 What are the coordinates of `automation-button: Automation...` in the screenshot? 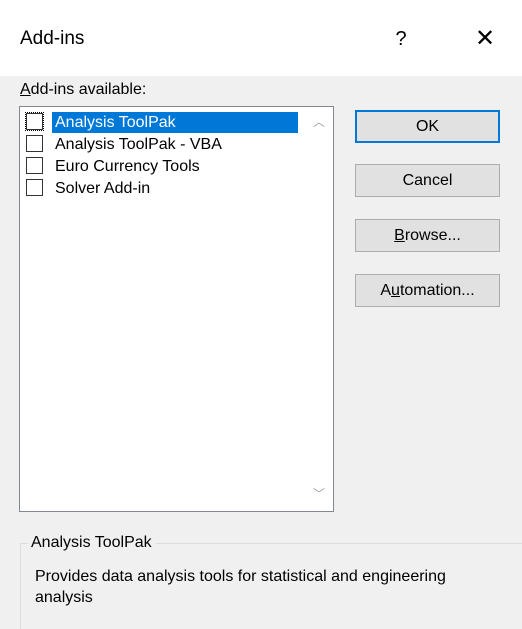 It's located at (427, 290).